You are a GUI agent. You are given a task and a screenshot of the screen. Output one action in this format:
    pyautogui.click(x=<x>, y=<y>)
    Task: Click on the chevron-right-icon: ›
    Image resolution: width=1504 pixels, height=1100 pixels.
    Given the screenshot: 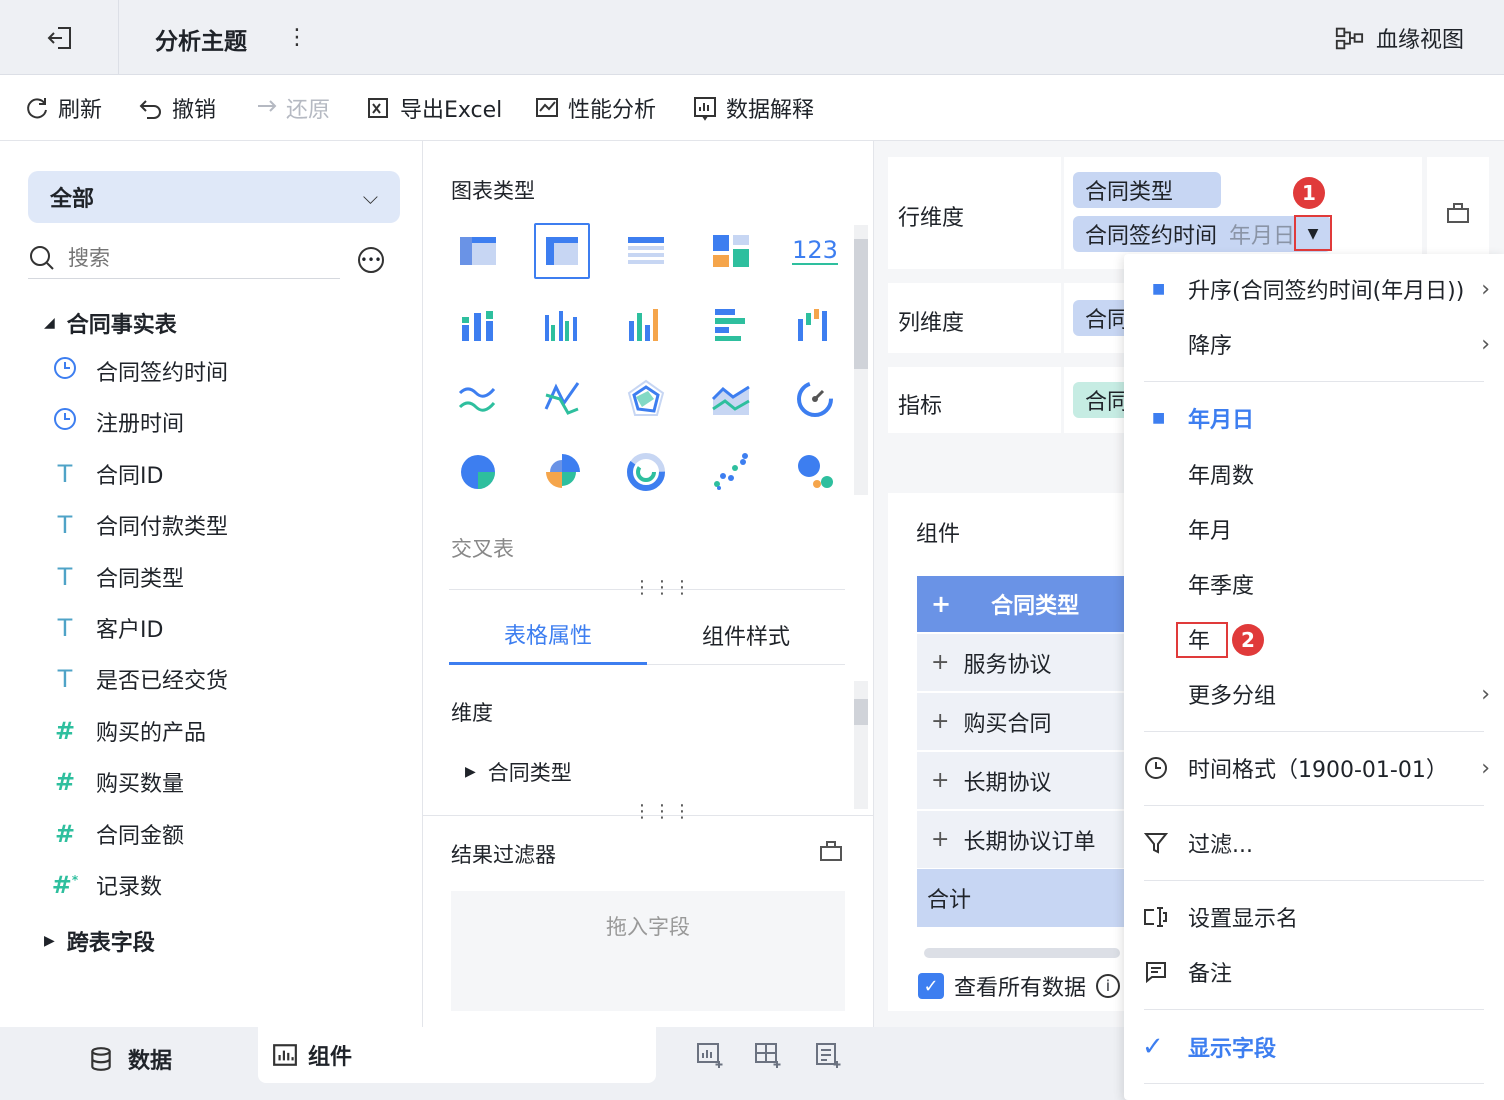 What is the action you would take?
    pyautogui.click(x=1485, y=694)
    